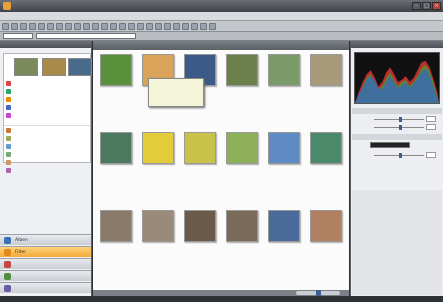  Describe the element at coordinates (416, 6) in the screenshot. I see `minimize-button: –` at that location.